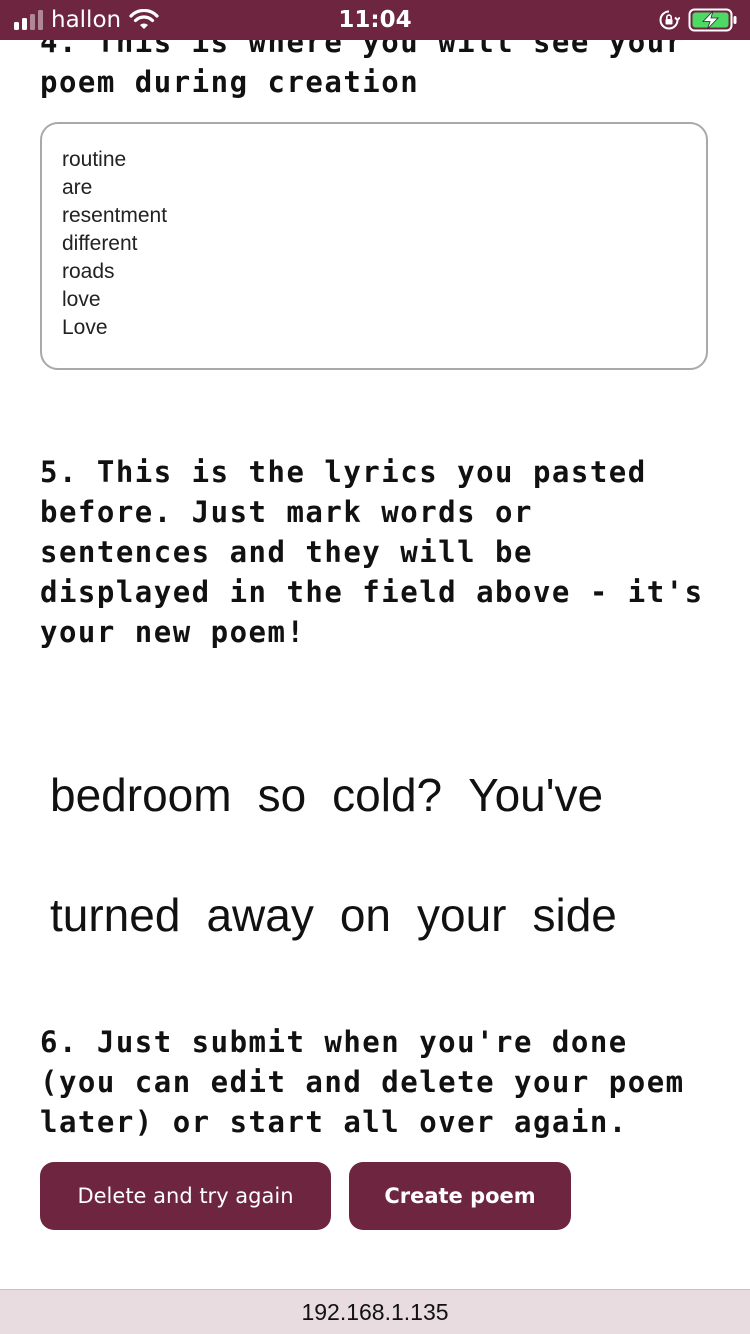 The height and width of the screenshot is (1334, 750). I want to click on lyrics-word: on, so click(365, 915).